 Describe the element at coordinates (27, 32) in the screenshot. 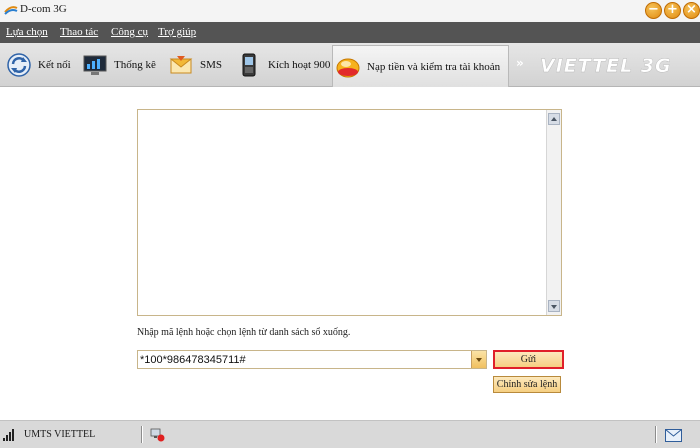

I see `menu-options: Lựa chọn` at that location.